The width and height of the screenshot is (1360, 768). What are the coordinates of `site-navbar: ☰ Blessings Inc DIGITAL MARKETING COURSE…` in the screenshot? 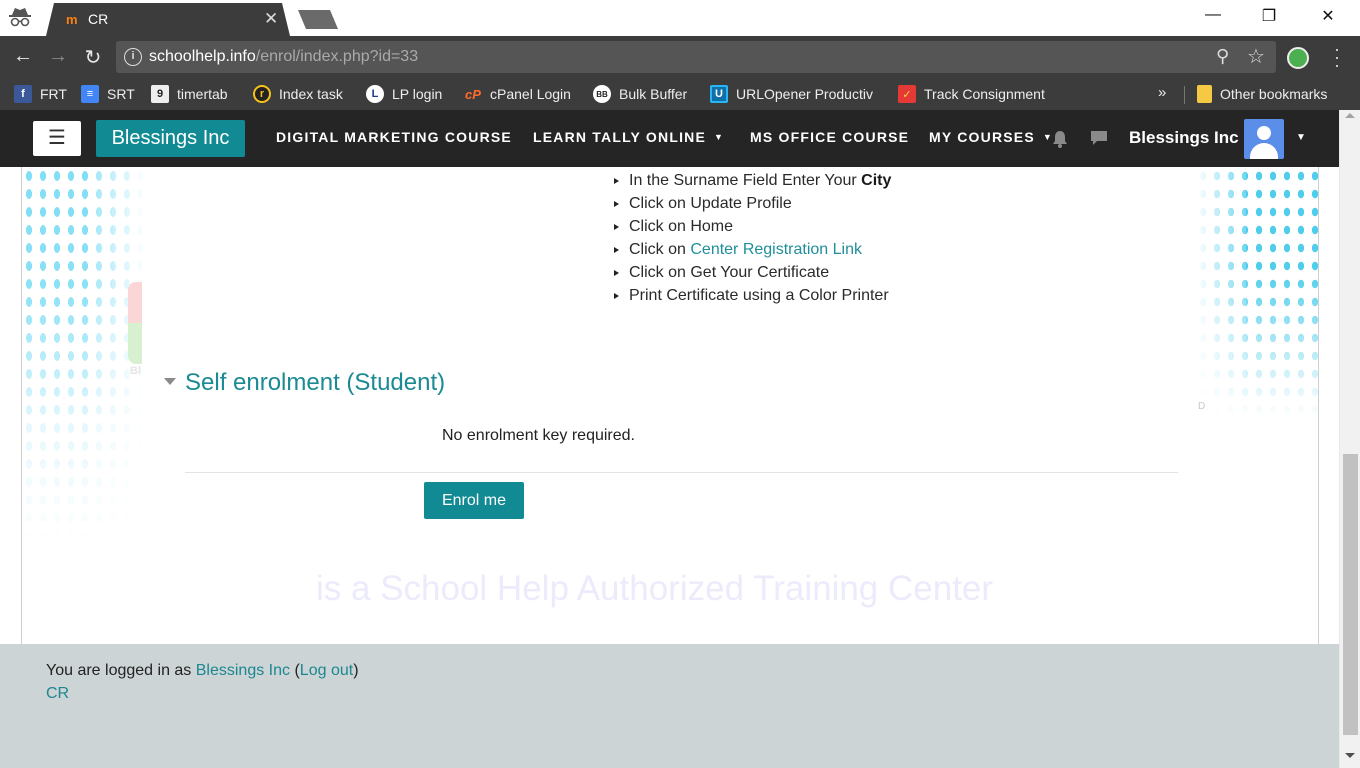 It's located at (669, 138).